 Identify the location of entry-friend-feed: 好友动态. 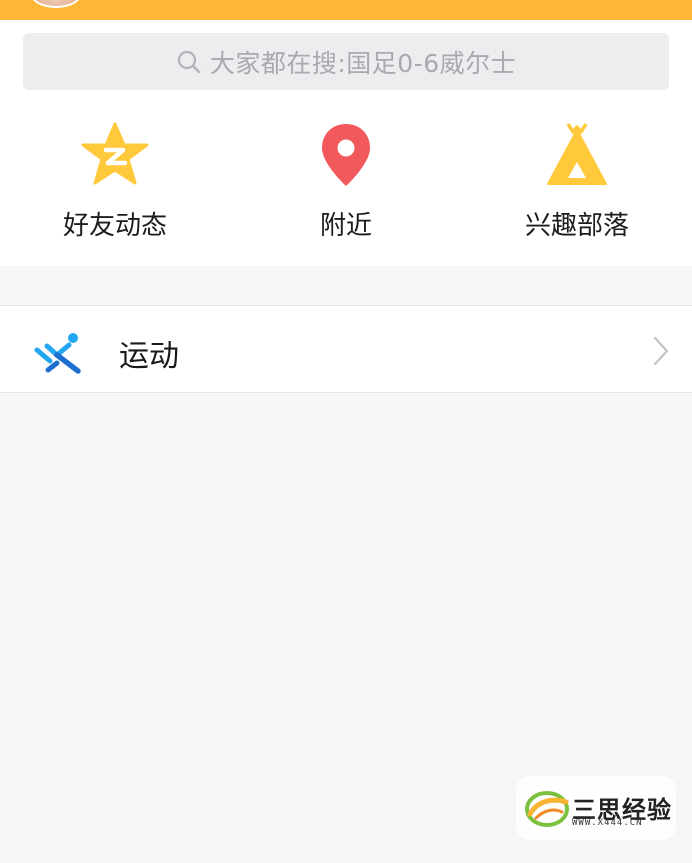
(115, 185).